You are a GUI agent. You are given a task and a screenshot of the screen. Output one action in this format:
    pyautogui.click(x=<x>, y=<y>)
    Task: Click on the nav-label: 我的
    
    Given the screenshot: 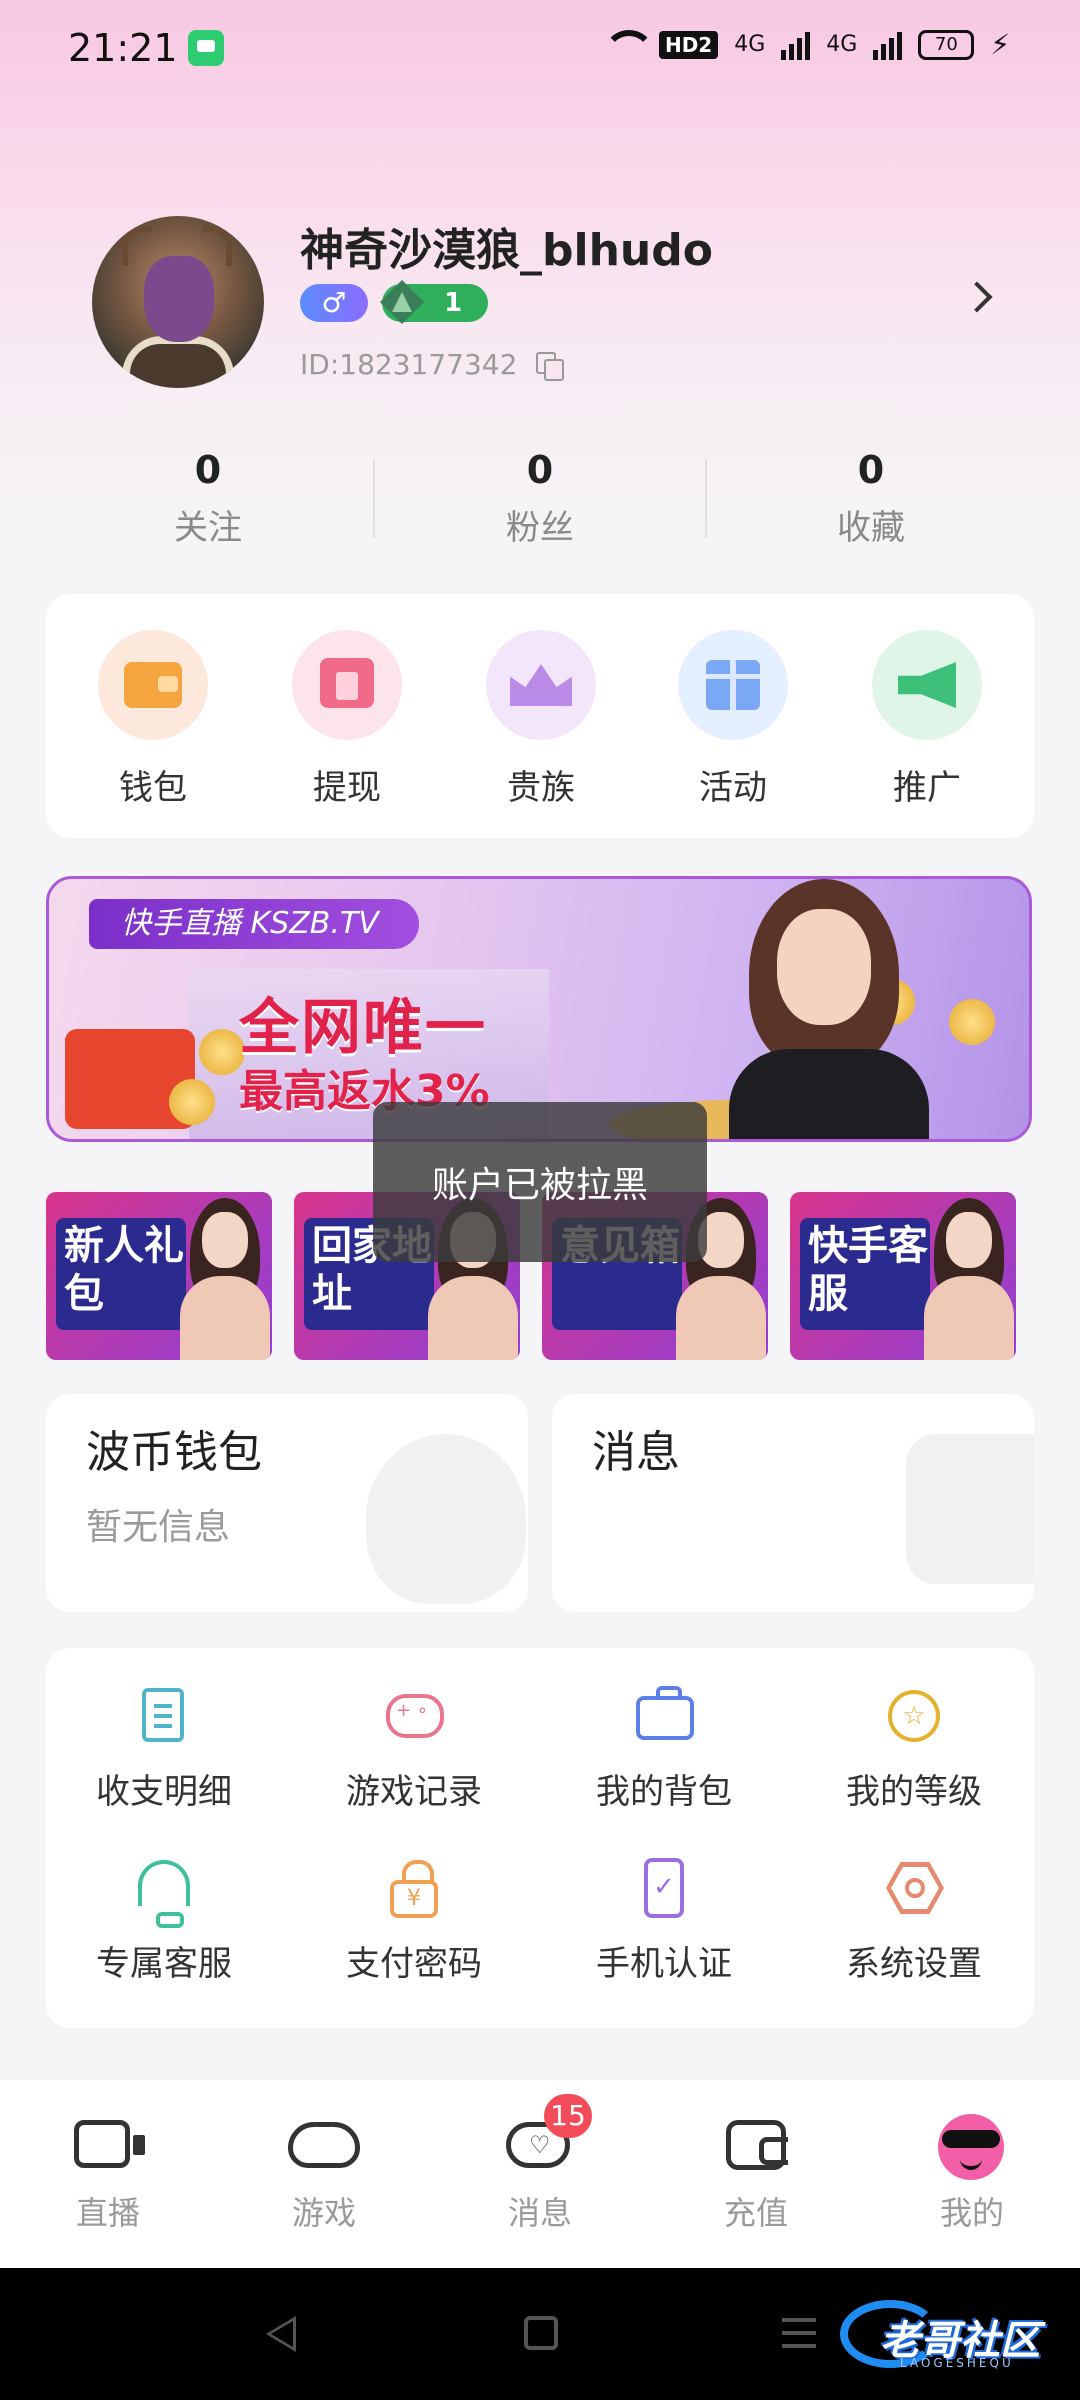 What is the action you would take?
    pyautogui.click(x=971, y=2213)
    